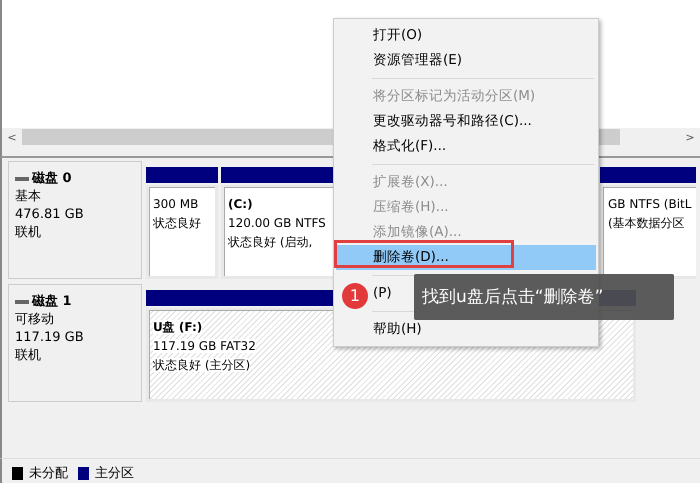 This screenshot has height=483, width=700. Describe the element at coordinates (204, 346) in the screenshot. I see `partition-info: 117.19 GB FAT32` at that location.